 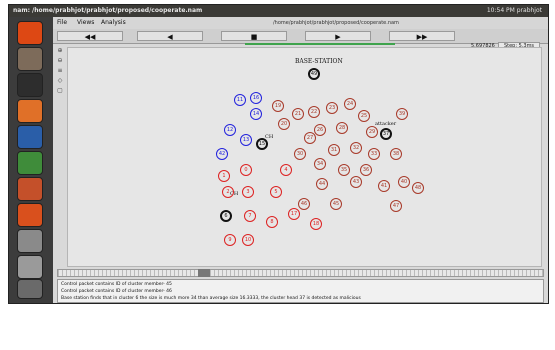 I want to click on layout-icon: ≡, so click(x=60, y=70).